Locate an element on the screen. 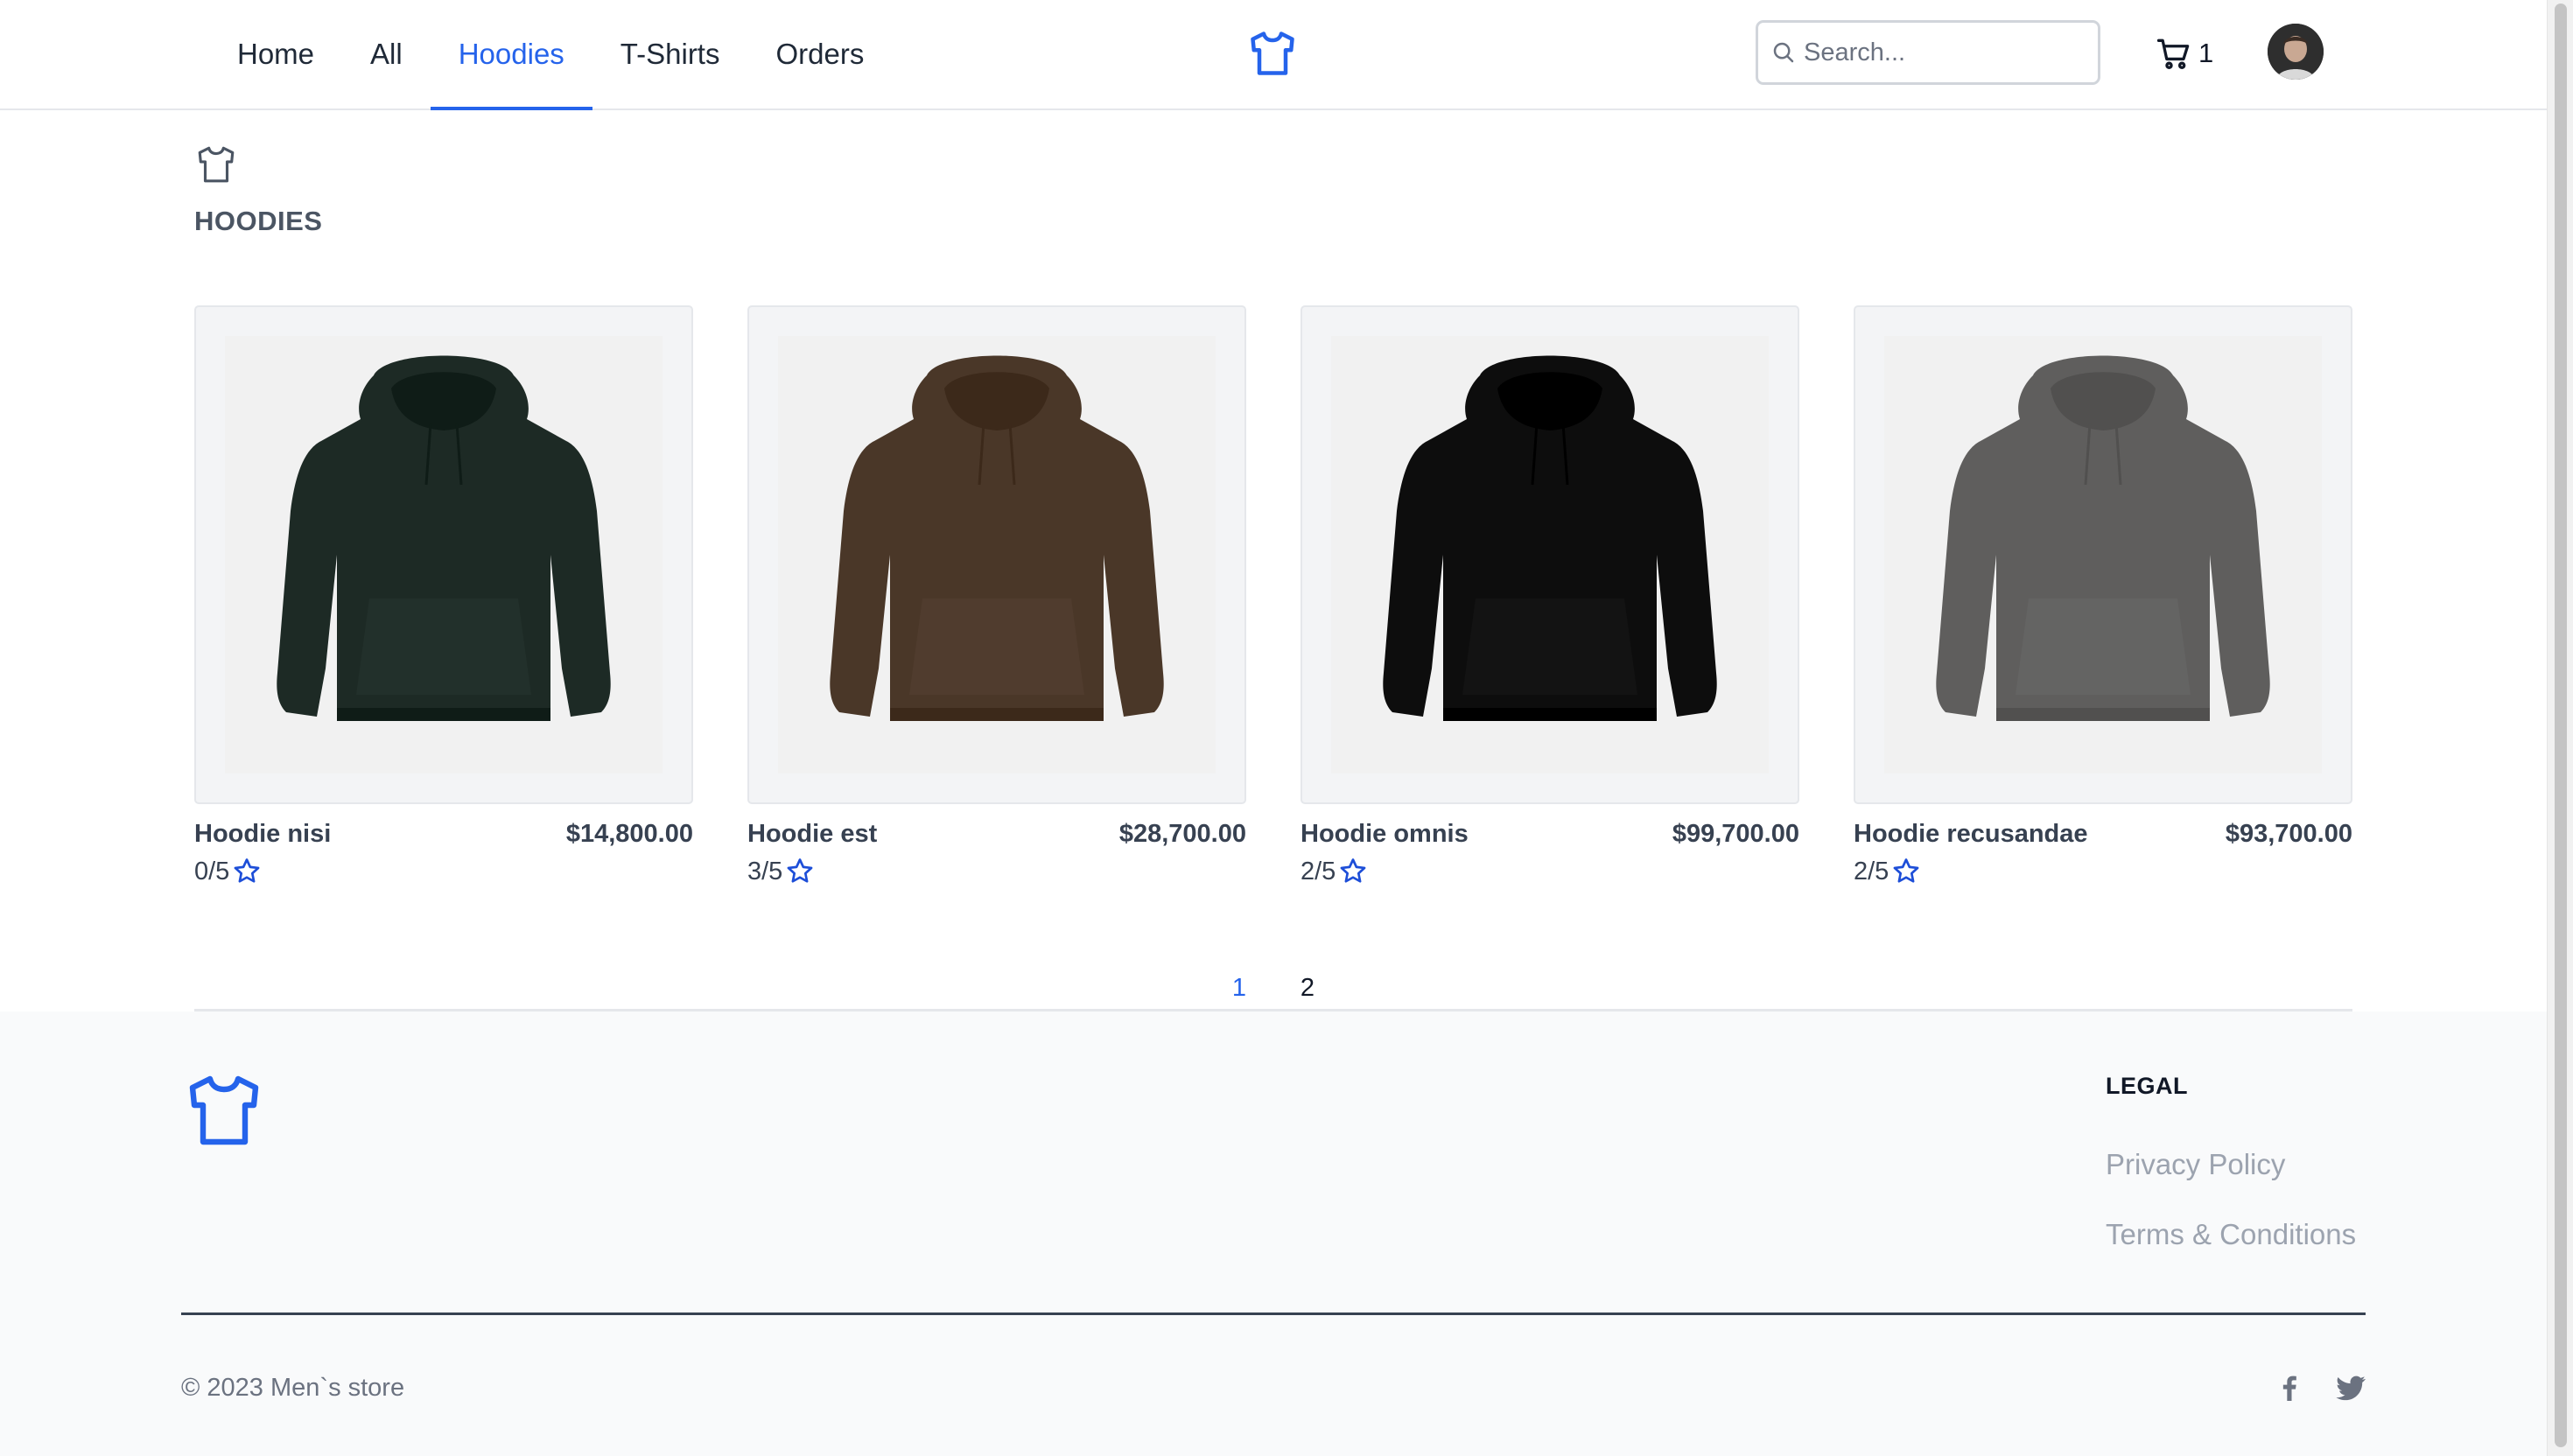 The width and height of the screenshot is (2573, 1456). product-card: Hoodie nisi $14,800.00 0/5 is located at coordinates (443, 596).